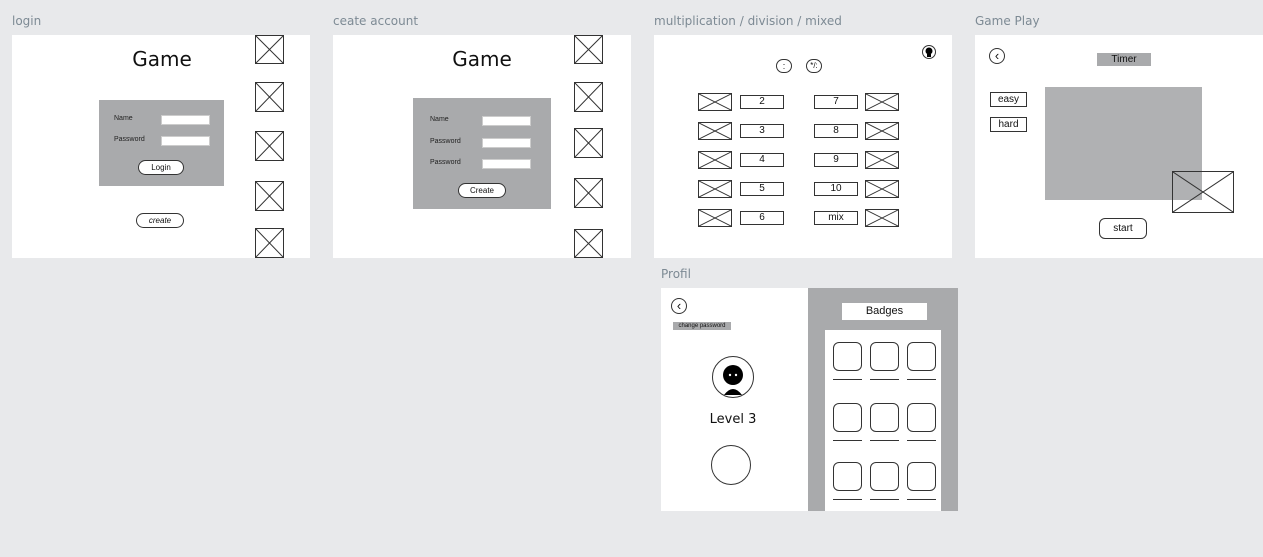 The width and height of the screenshot is (1263, 557). Describe the element at coordinates (160, 220) in the screenshot. I see `create-button: create` at that location.